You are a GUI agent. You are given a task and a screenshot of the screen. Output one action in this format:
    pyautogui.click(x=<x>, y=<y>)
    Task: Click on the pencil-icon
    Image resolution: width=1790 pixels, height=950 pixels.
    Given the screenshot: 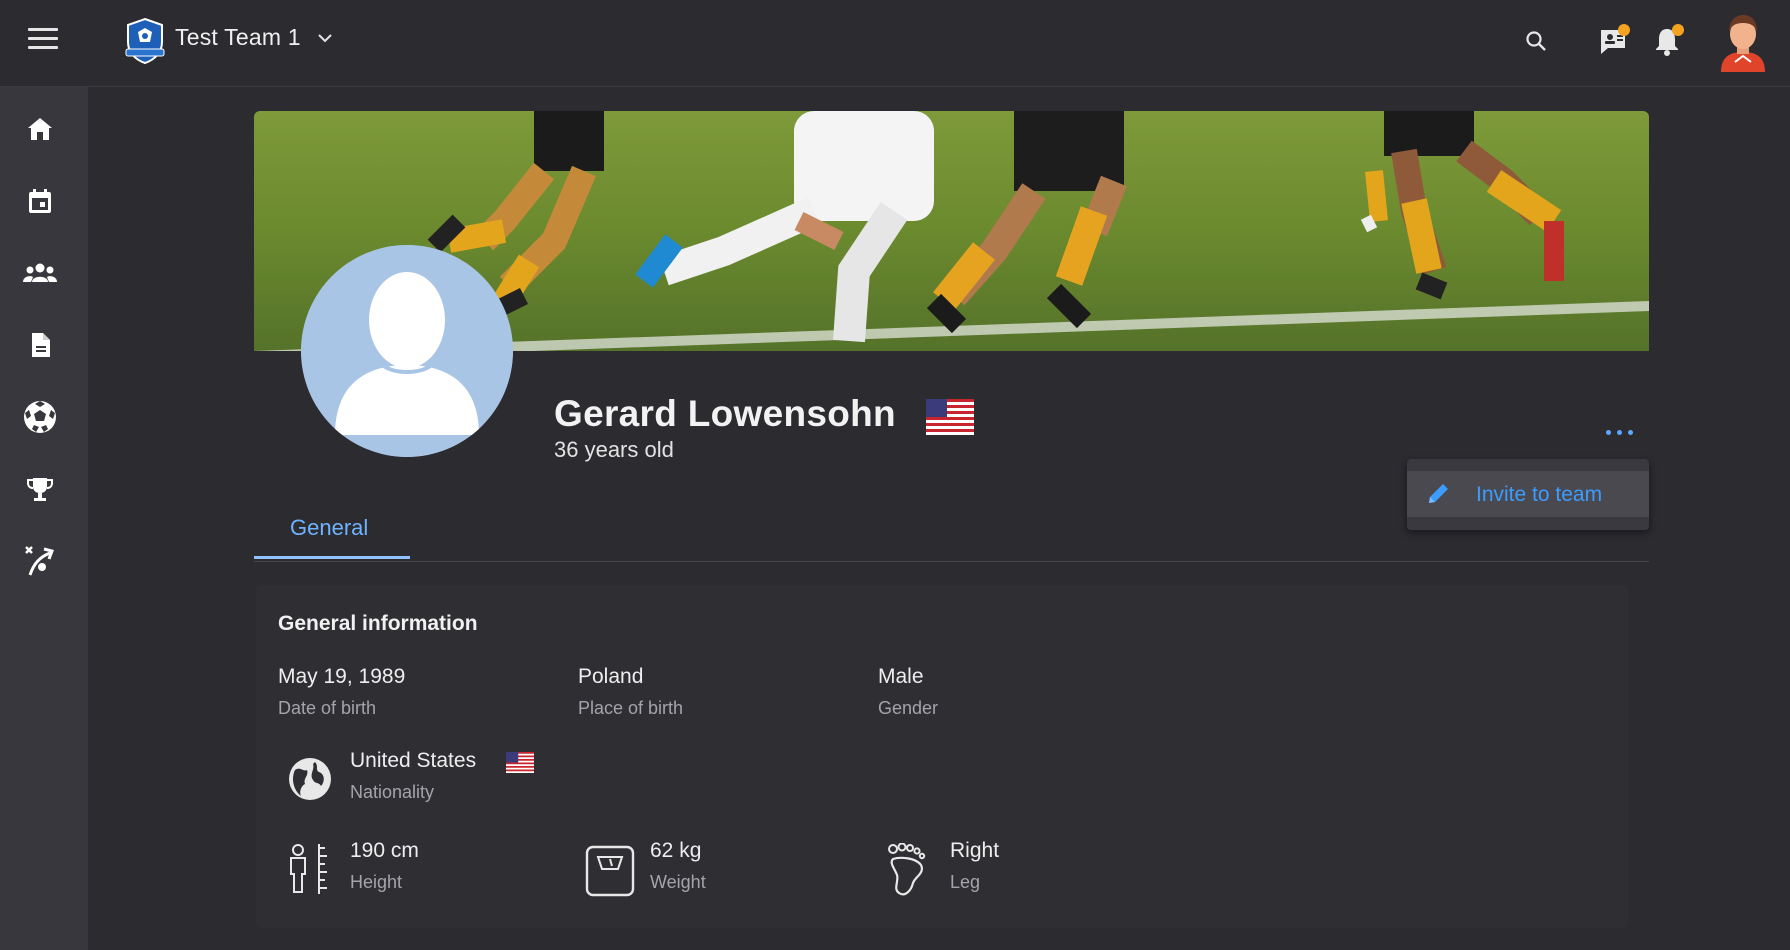 What is the action you would take?
    pyautogui.click(x=1438, y=493)
    